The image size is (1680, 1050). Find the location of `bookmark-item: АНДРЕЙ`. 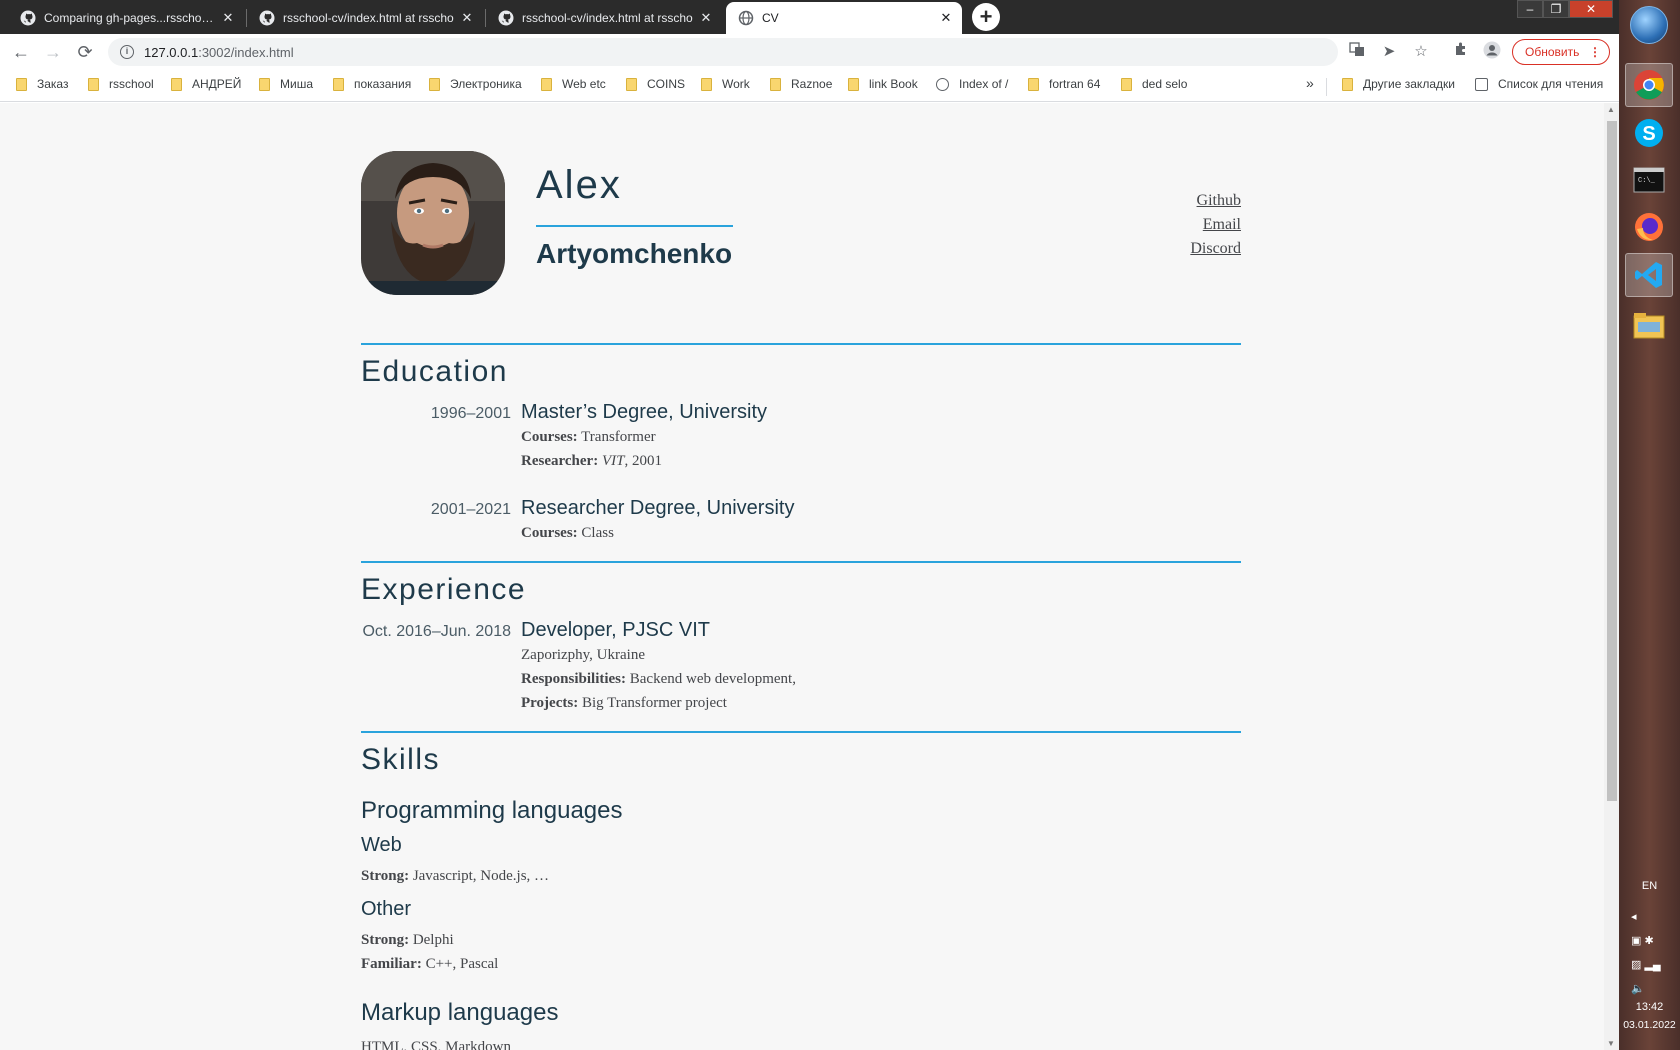

bookmark-item: АНДРЕЙ is located at coordinates (206, 84).